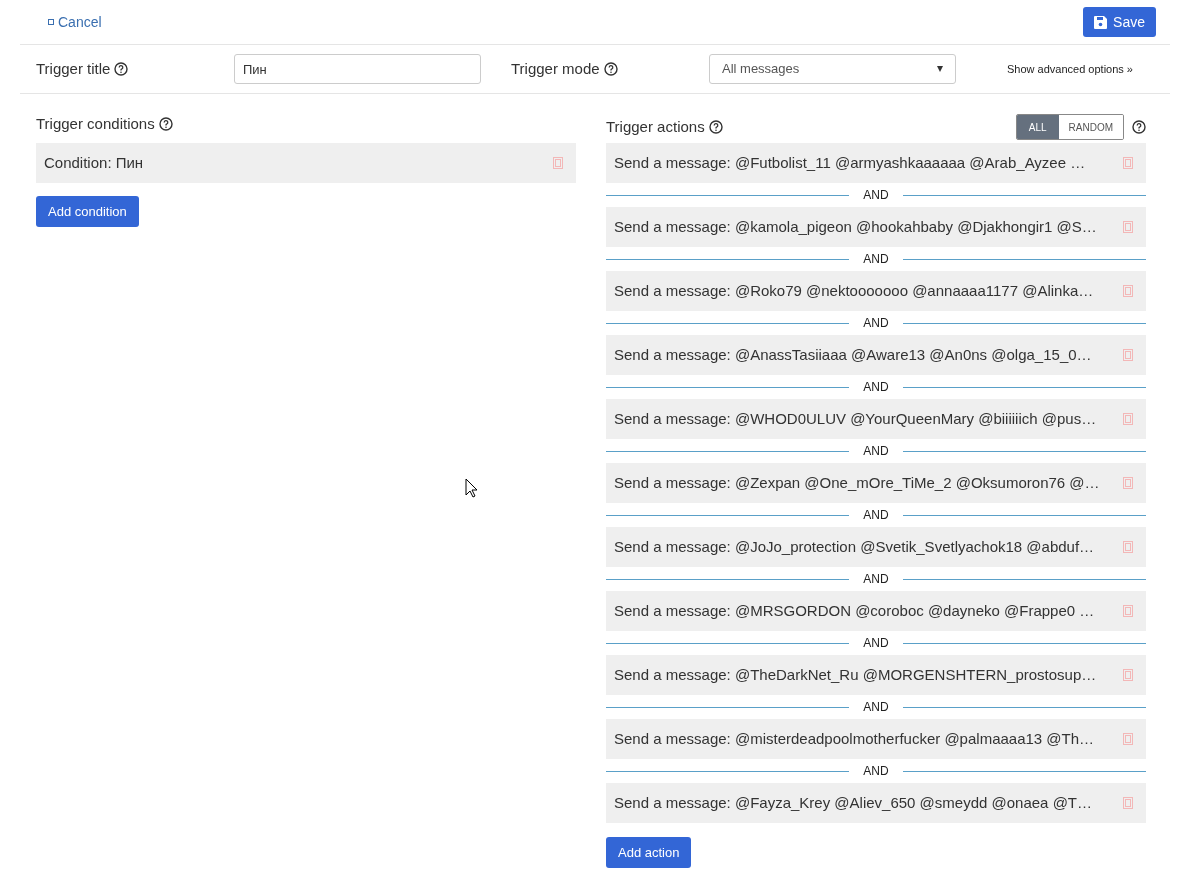 The height and width of the screenshot is (884, 1190). Describe the element at coordinates (95, 123) in the screenshot. I see `section-heading: Trigger conditions` at that location.